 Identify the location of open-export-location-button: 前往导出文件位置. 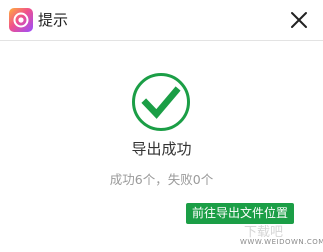
(240, 213).